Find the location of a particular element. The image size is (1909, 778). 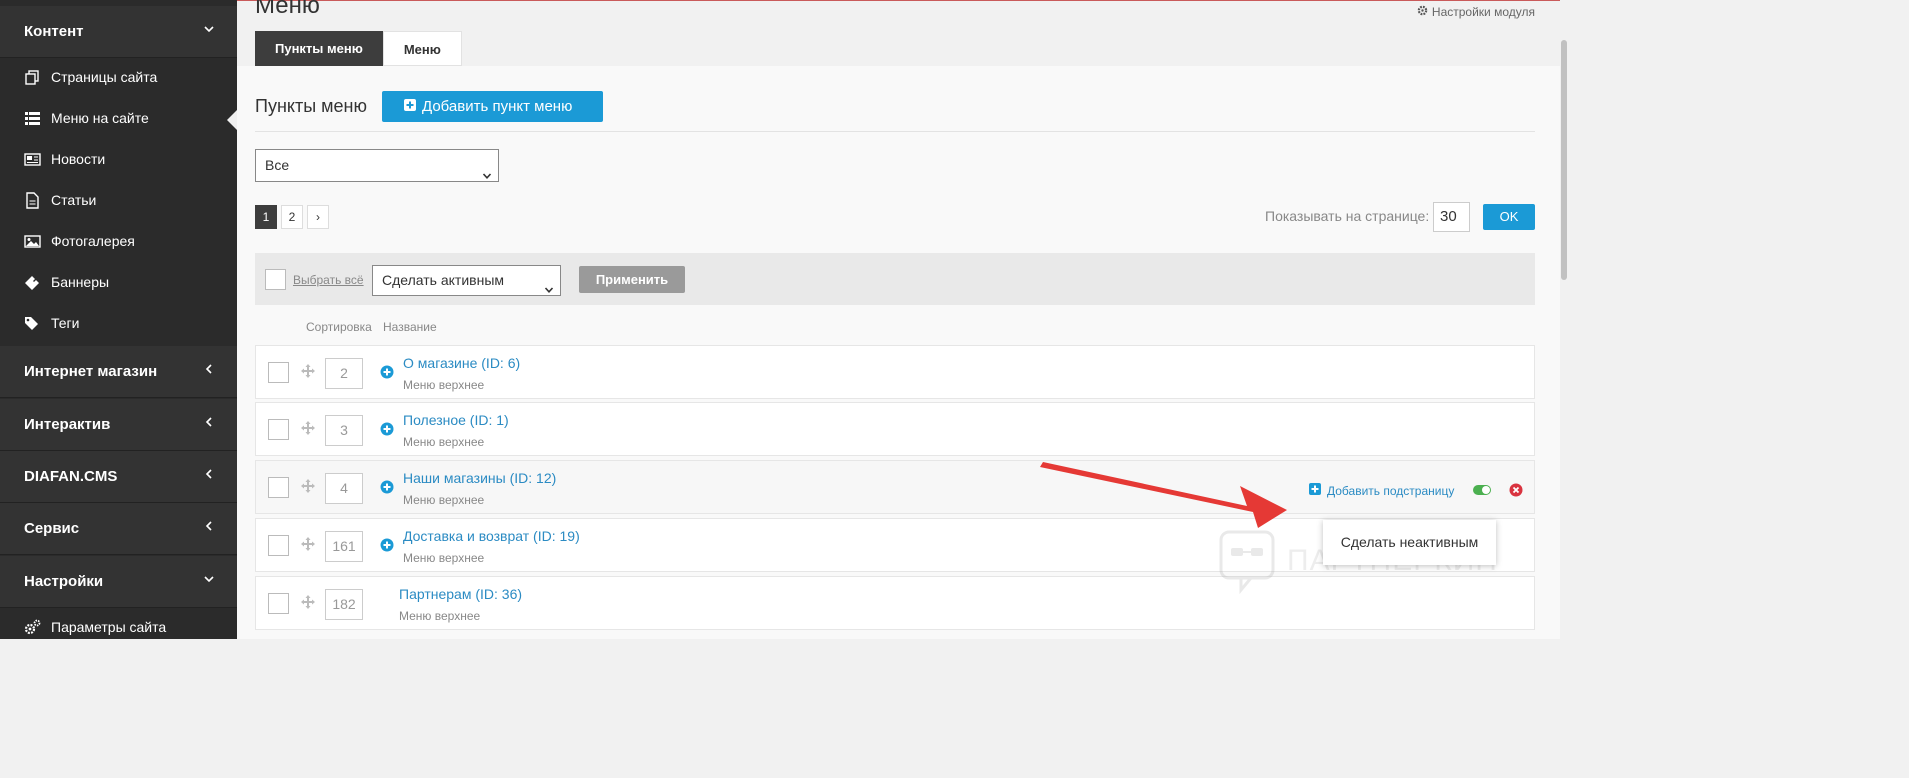

module-settings-link: Настройки модуля is located at coordinates (1476, 12).